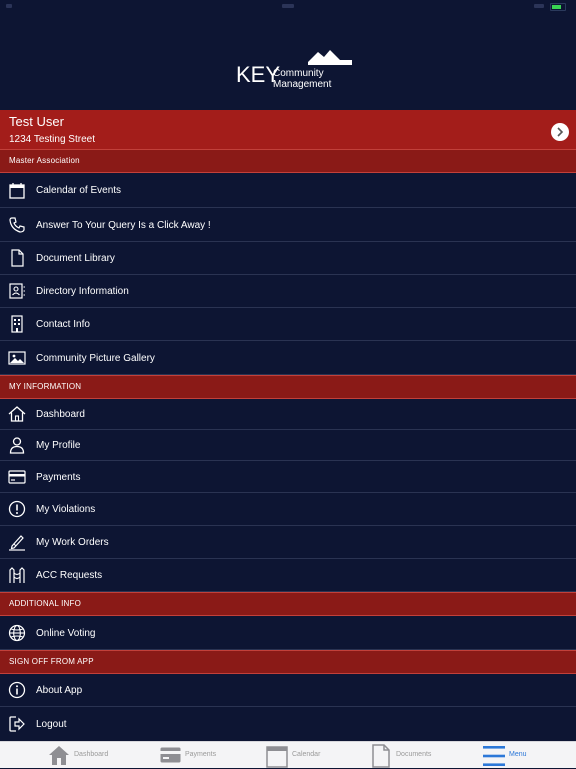  Describe the element at coordinates (288, 477) in the screenshot. I see `menu-item-payments: Payments` at that location.